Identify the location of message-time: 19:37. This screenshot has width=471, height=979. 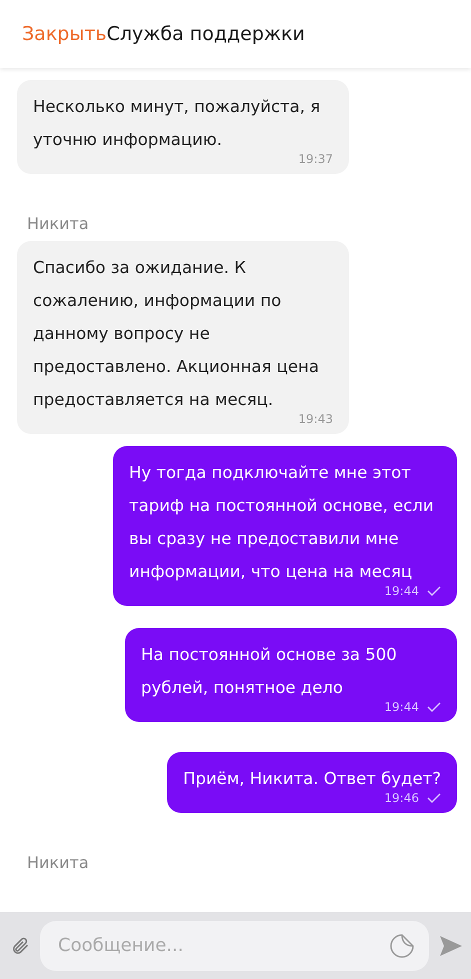
(315, 159).